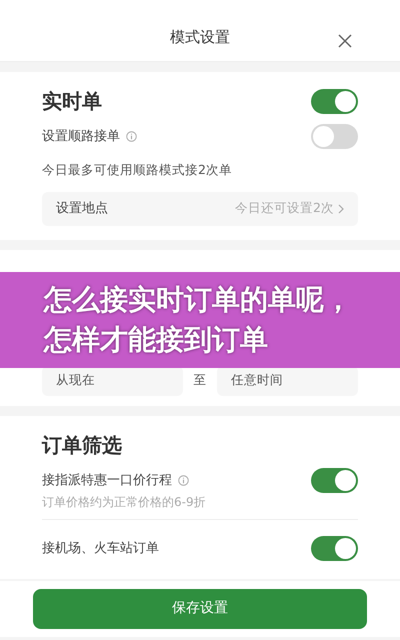  I want to click on time-field: 从现在, so click(112, 381).